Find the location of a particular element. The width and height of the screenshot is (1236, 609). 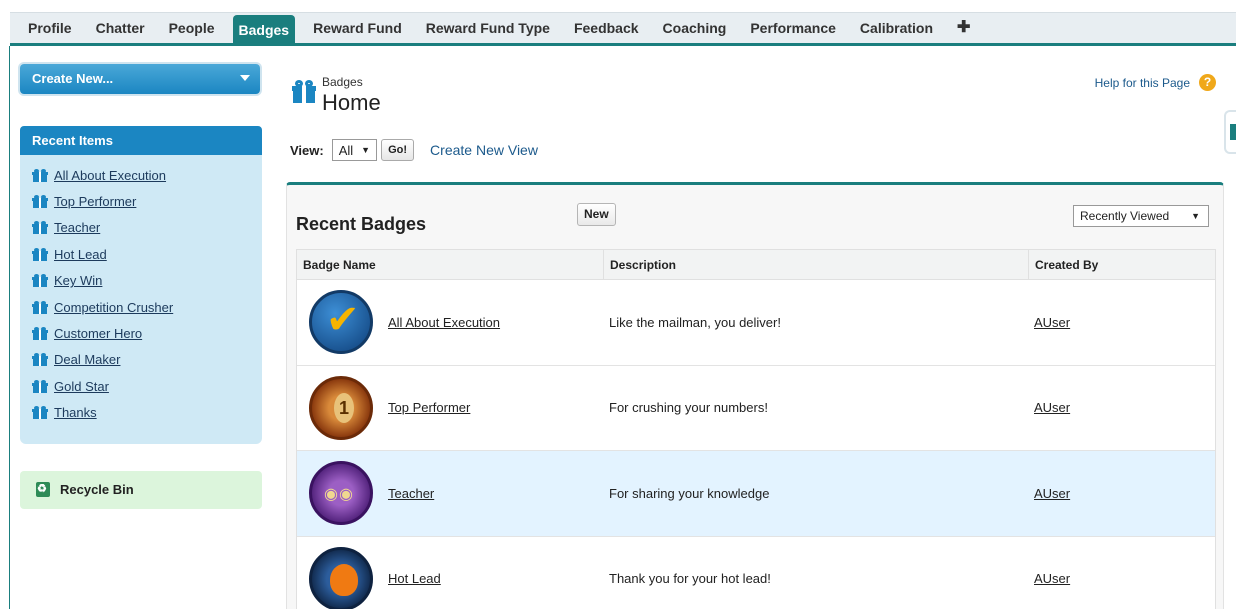

recently-viewed-select: Recently Viewed ▼ is located at coordinates (1141, 216).